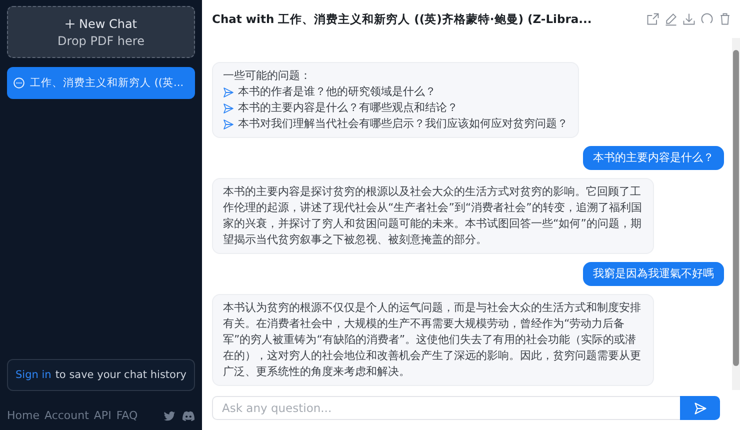  What do you see at coordinates (34, 375) in the screenshot?
I see `sign-in-link: Sign in` at bounding box center [34, 375].